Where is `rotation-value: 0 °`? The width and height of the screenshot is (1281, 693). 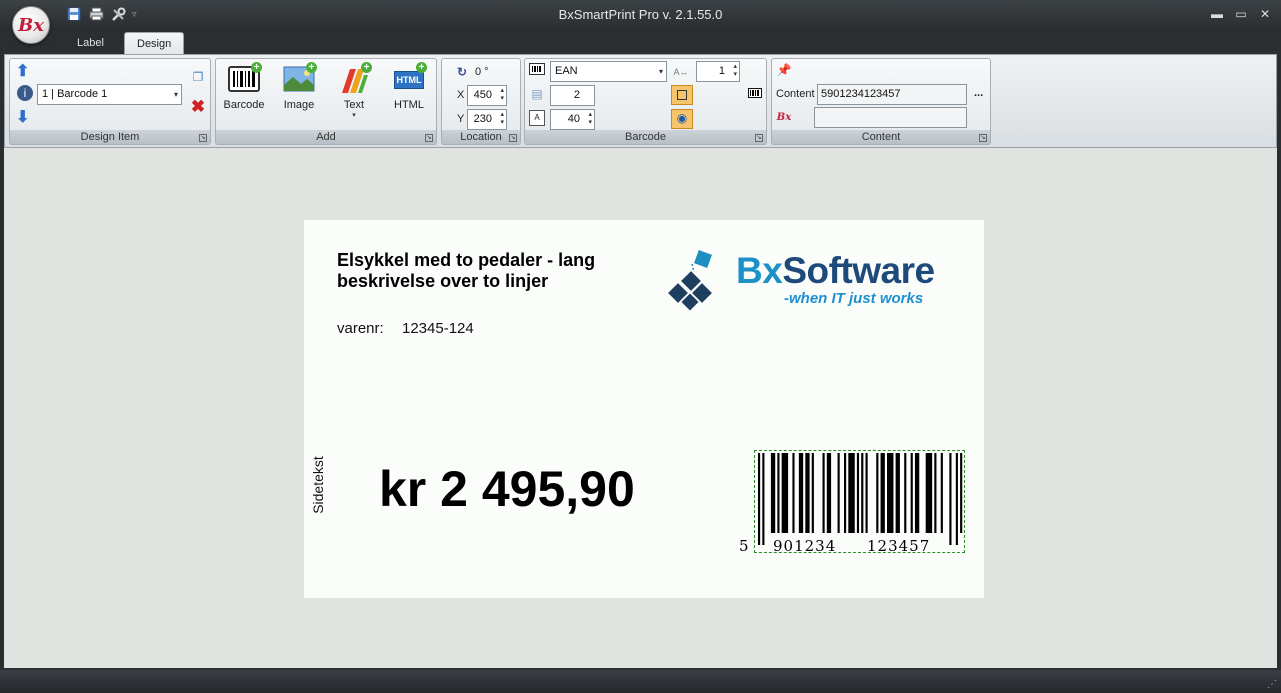 rotation-value: 0 ° is located at coordinates (482, 72).